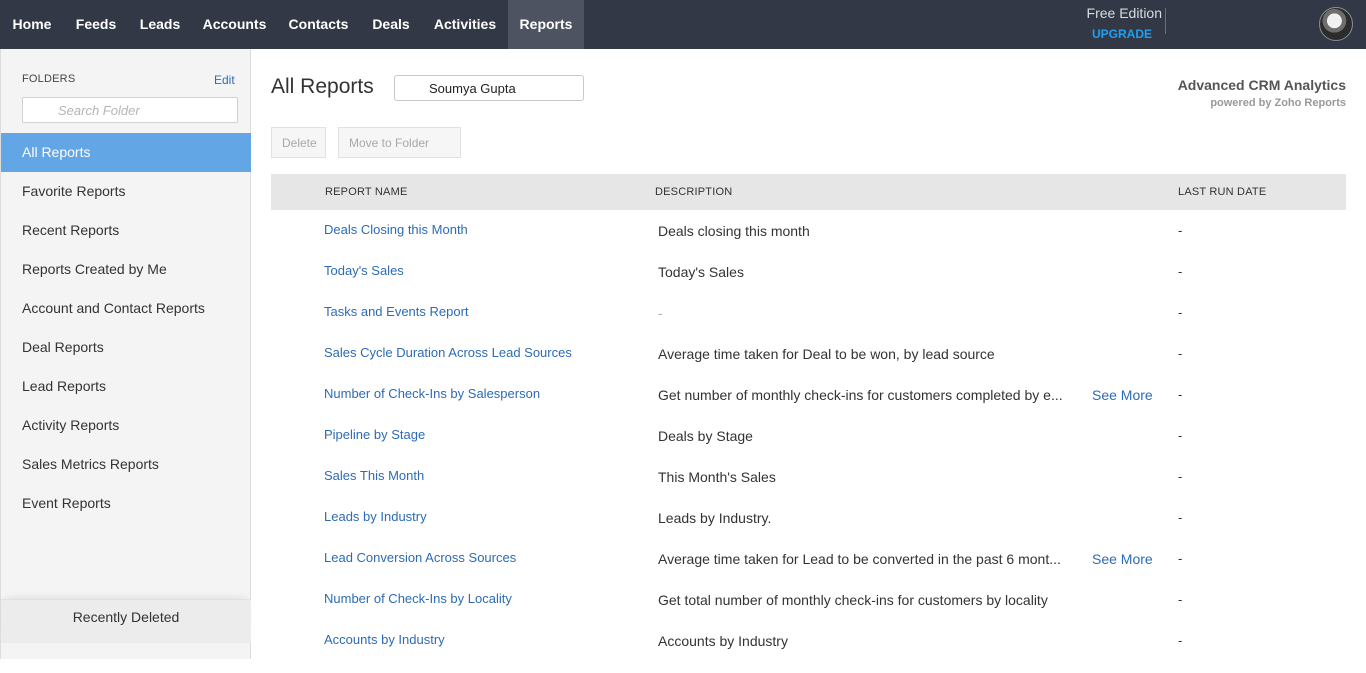 This screenshot has height=673, width=1366. What do you see at coordinates (808, 529) in the screenshot?
I see `table-row: Leads by Industry Leads by Industry. -` at bounding box center [808, 529].